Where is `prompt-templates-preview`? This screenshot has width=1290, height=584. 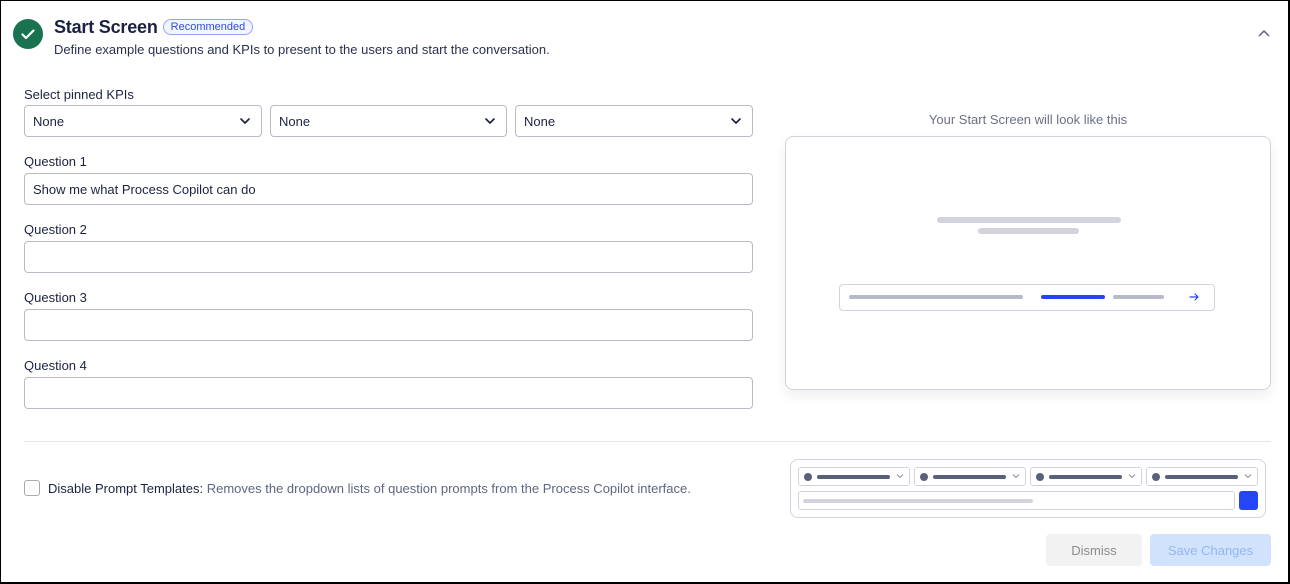 prompt-templates-preview is located at coordinates (1028, 488).